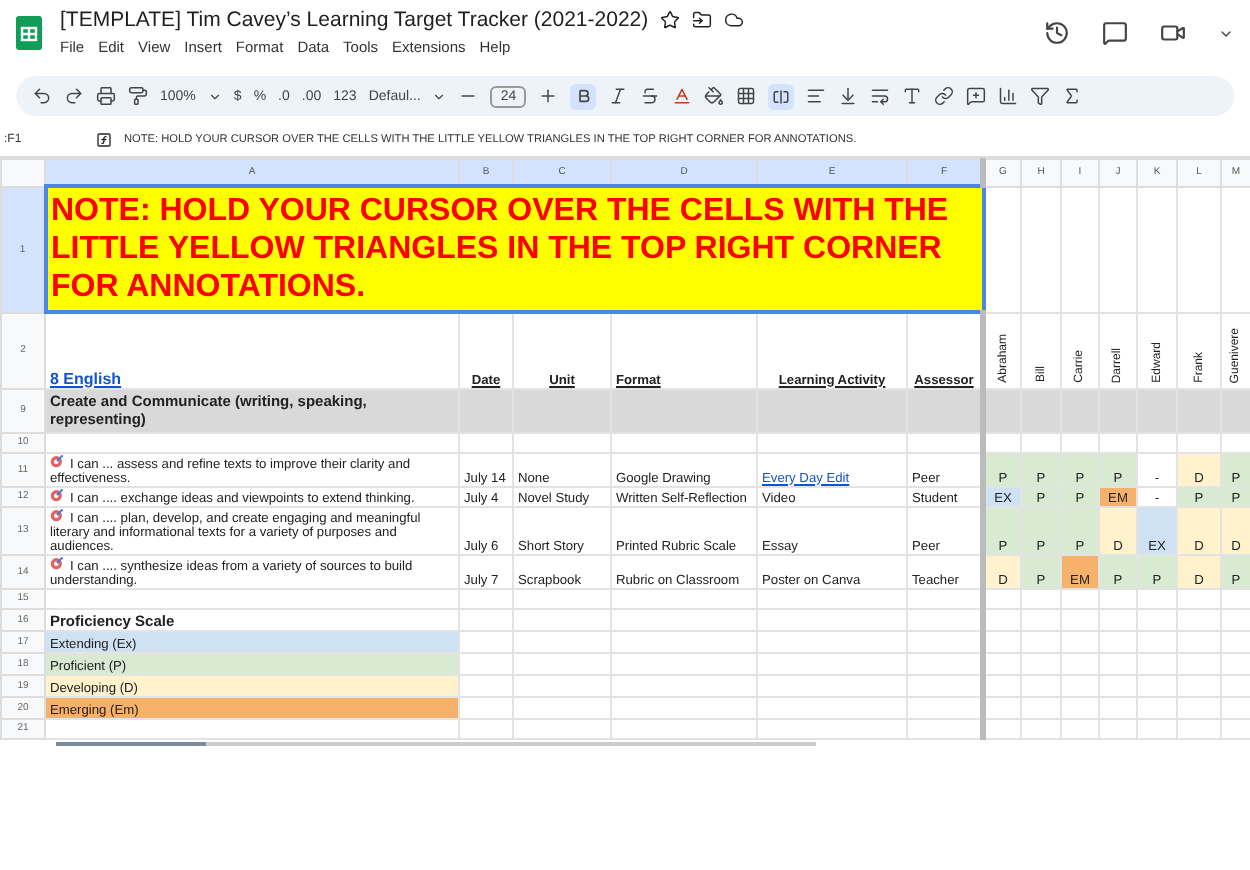  I want to click on star-icon, so click(670, 20).